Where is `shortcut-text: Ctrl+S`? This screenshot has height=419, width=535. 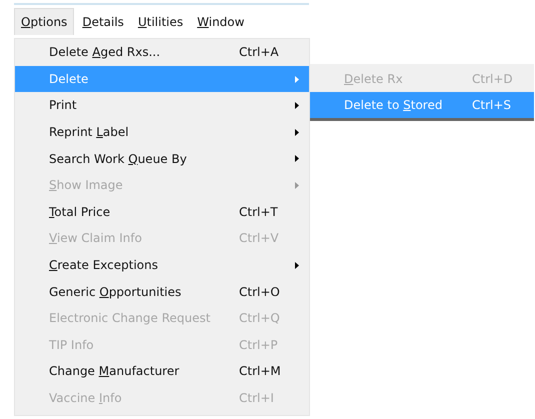
shortcut-text: Ctrl+S is located at coordinates (492, 105).